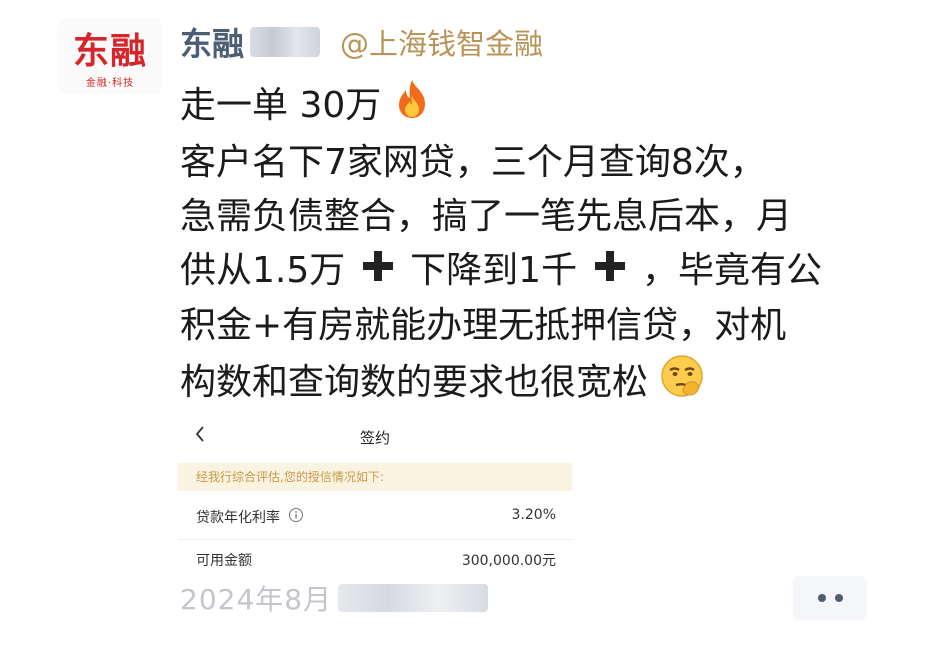 The height and width of the screenshot is (648, 943). I want to click on amount-row: 可用金额 300,000.00元, so click(375, 556).